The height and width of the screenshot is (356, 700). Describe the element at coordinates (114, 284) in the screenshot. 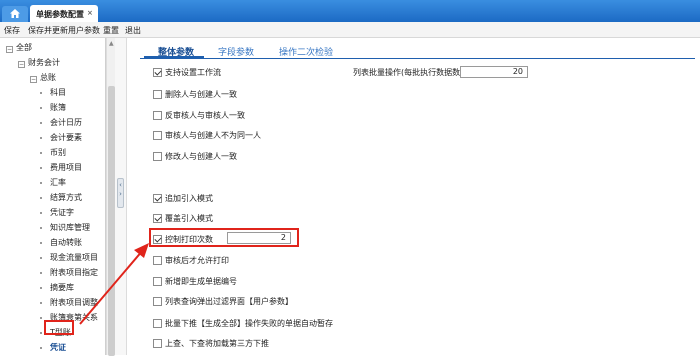

I see `annotation-arrow` at that location.